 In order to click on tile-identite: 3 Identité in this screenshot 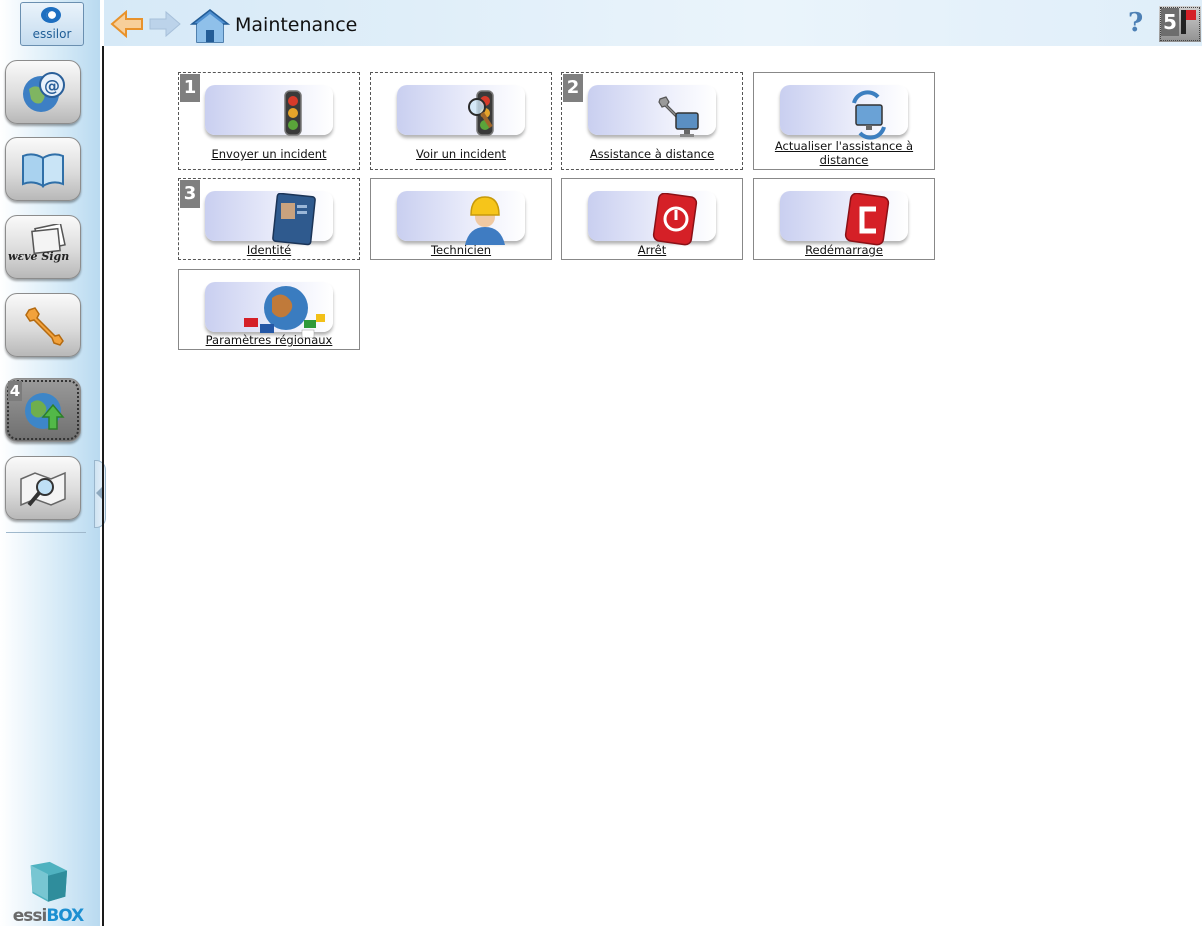, I will do `click(269, 219)`.